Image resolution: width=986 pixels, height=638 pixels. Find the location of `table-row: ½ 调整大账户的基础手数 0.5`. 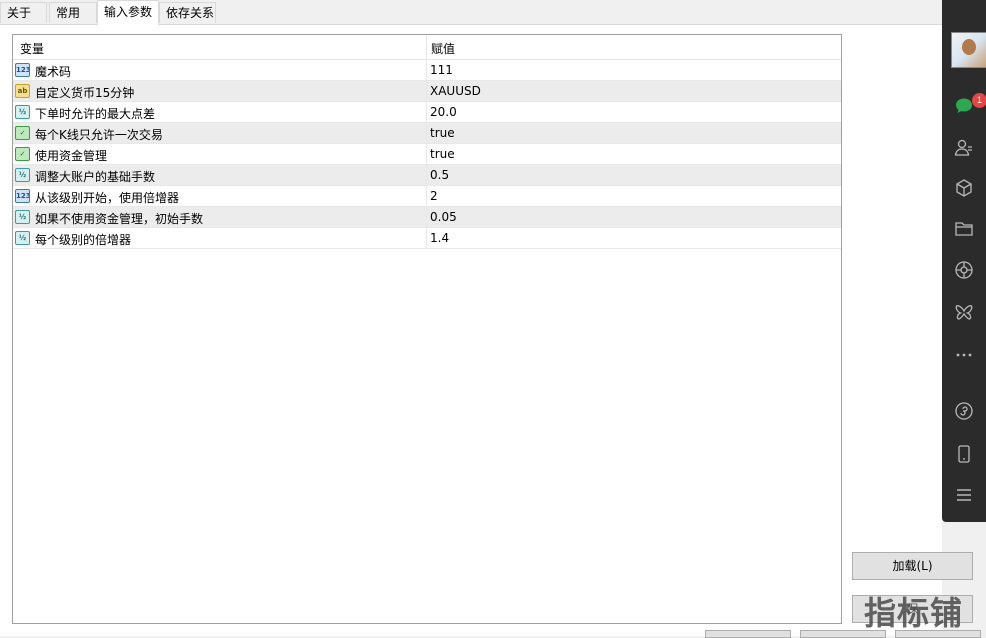

table-row: ½ 调整大账户的基础手数 0.5 is located at coordinates (427, 175).